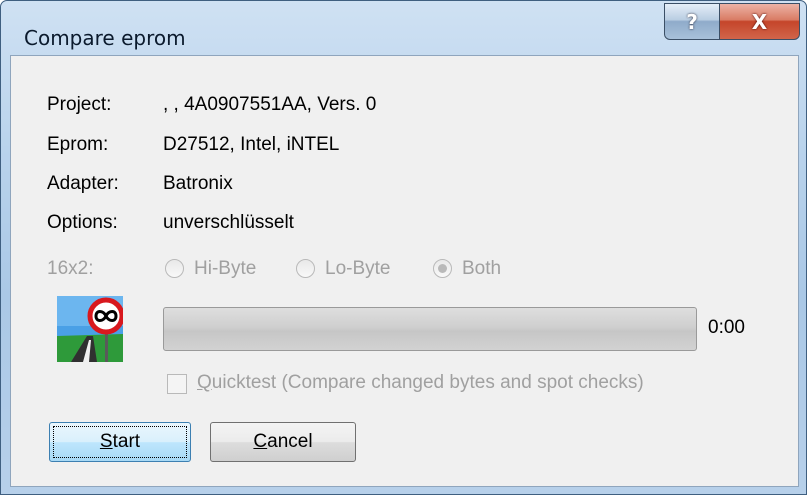 Image resolution: width=809 pixels, height=497 pixels. What do you see at coordinates (177, 384) in the screenshot?
I see `quicktest-checkbox` at bounding box center [177, 384].